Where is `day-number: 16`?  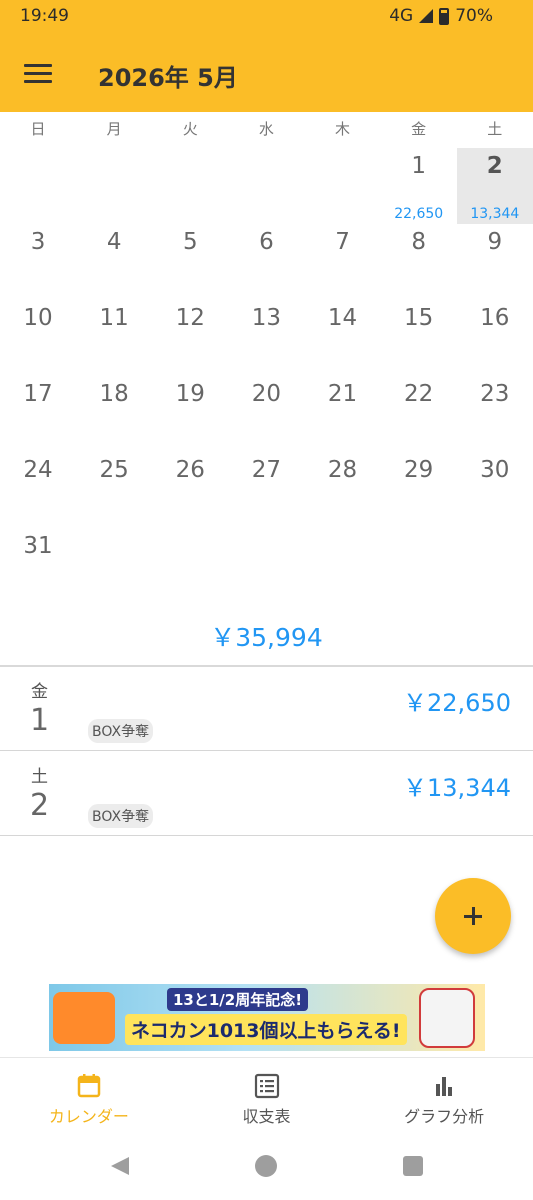
day-number: 16 is located at coordinates (495, 318).